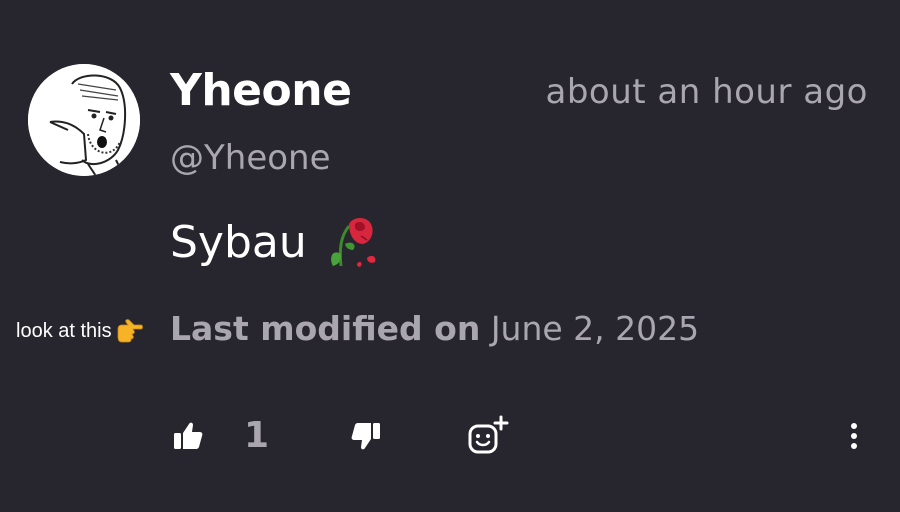 Image resolution: width=900 pixels, height=512 pixels. What do you see at coordinates (595, 328) in the screenshot?
I see `last-modified-date: June 2, 2025` at bounding box center [595, 328].